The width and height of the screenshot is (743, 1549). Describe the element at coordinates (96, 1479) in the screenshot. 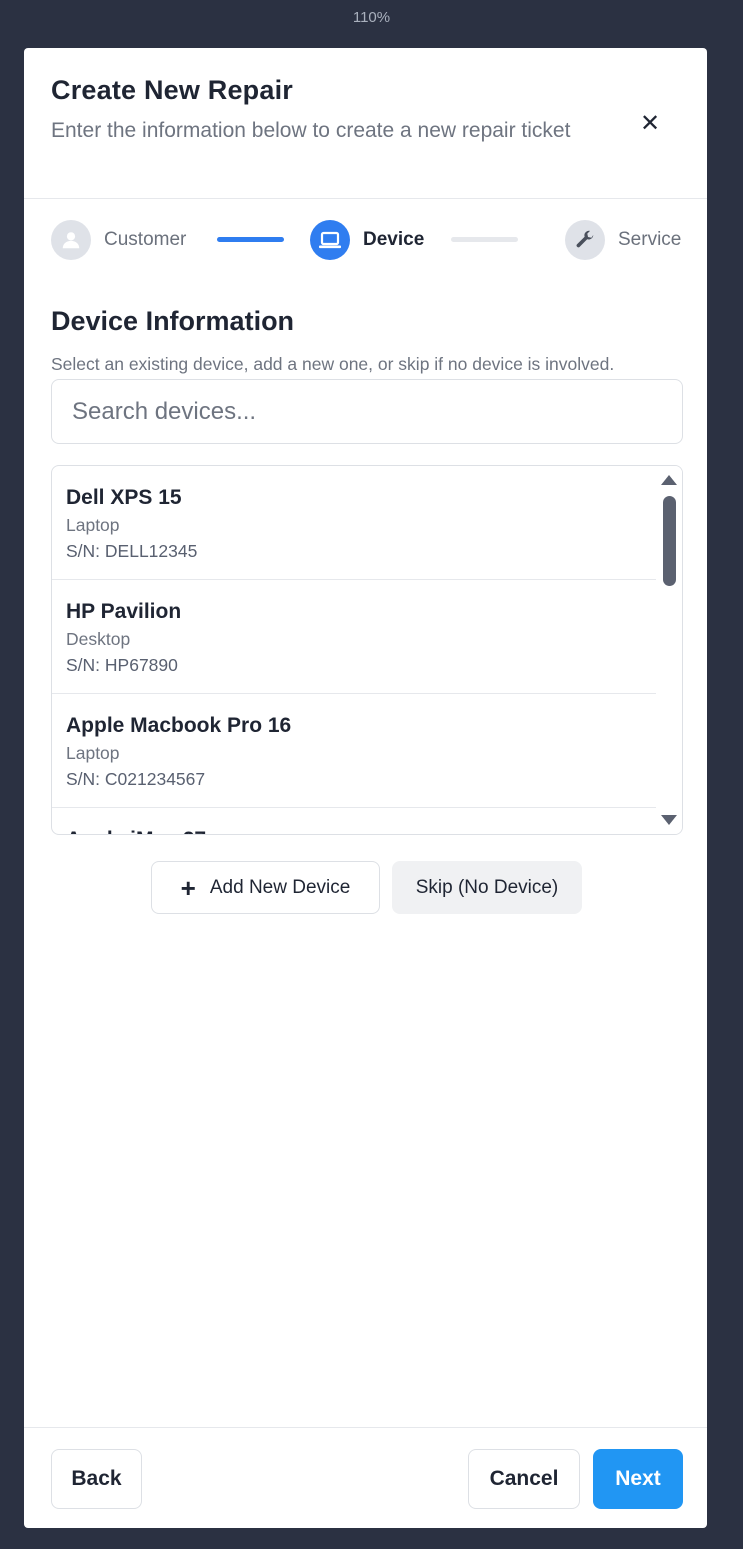

I see `back-button: Back` at that location.